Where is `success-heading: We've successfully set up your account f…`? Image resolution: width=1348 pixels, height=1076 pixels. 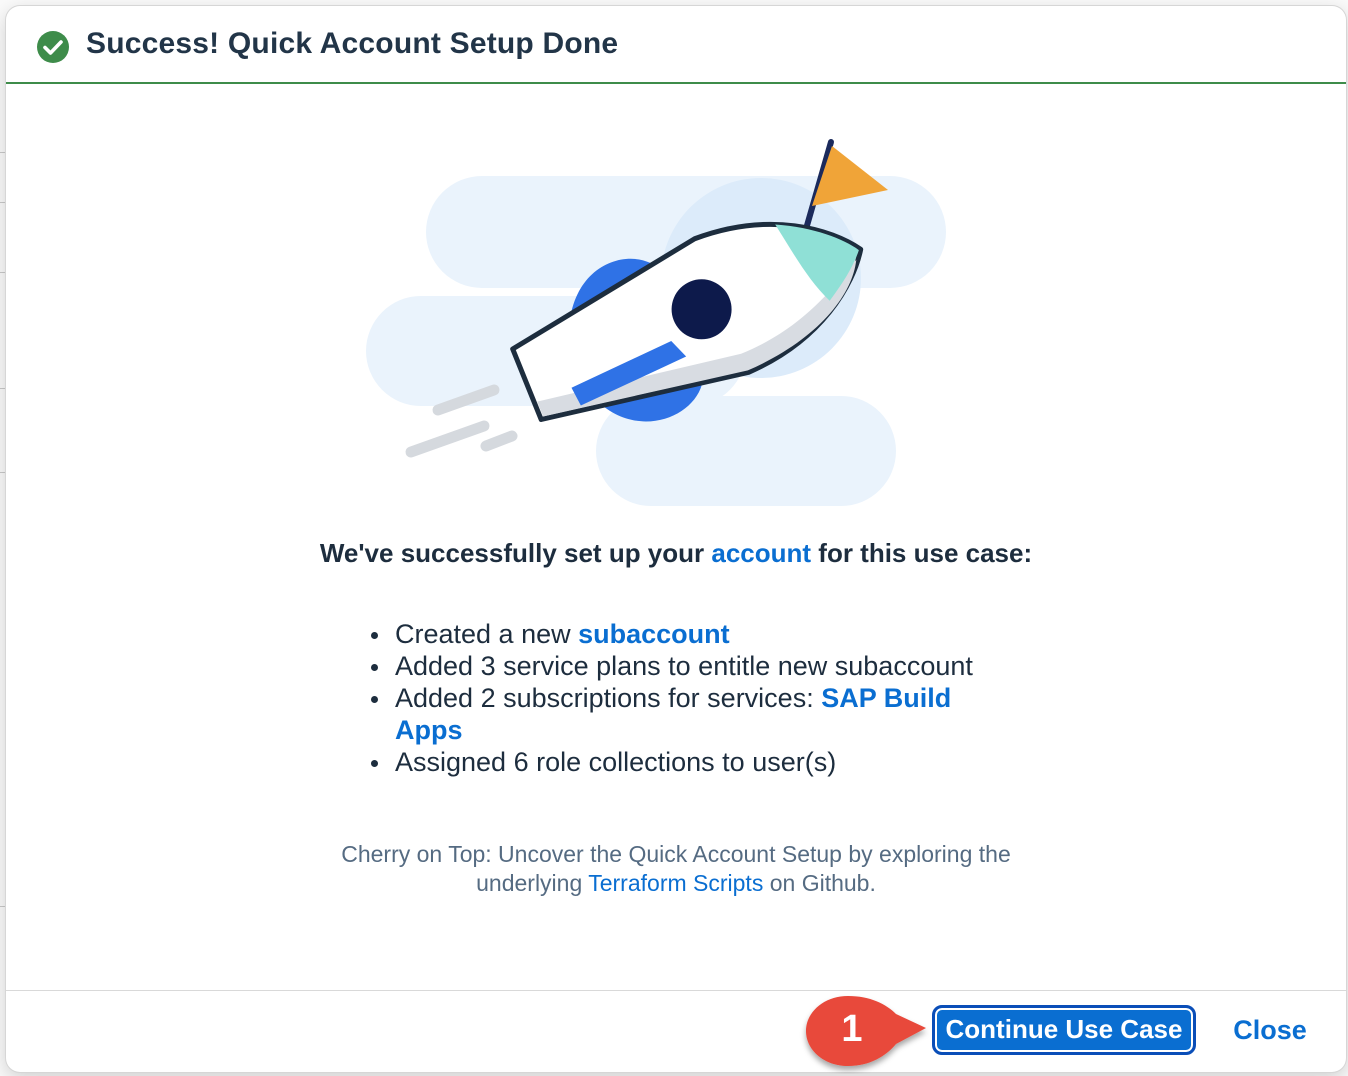 success-heading: We've successfully set up your account f… is located at coordinates (676, 553).